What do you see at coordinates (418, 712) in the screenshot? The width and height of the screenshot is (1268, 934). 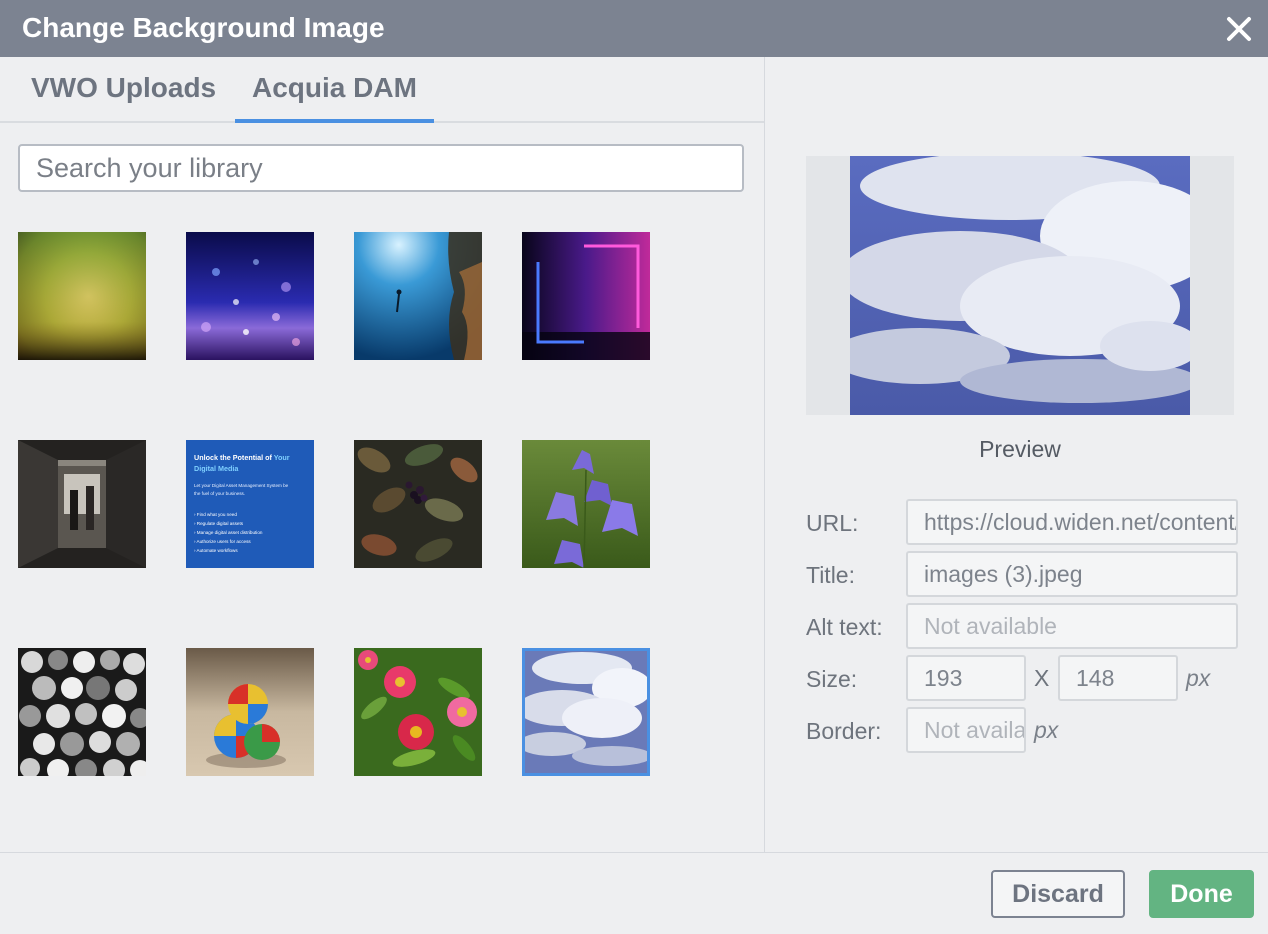 I see `thumb-pink-flowers` at bounding box center [418, 712].